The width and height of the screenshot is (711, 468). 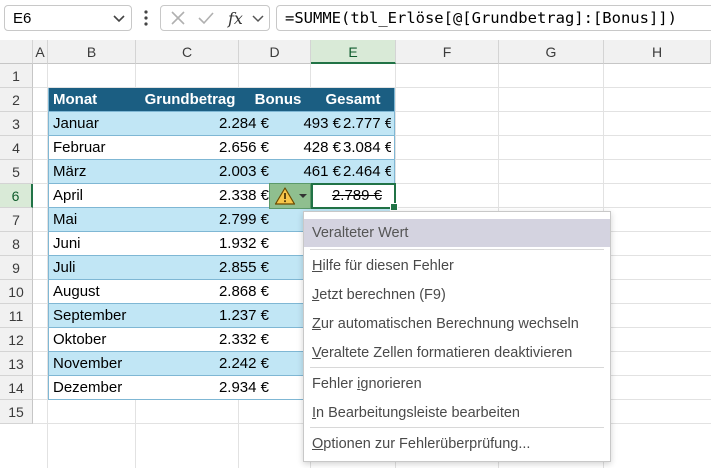 I want to click on cell-grundbetrag: 1.932 €, so click(x=205, y=244).